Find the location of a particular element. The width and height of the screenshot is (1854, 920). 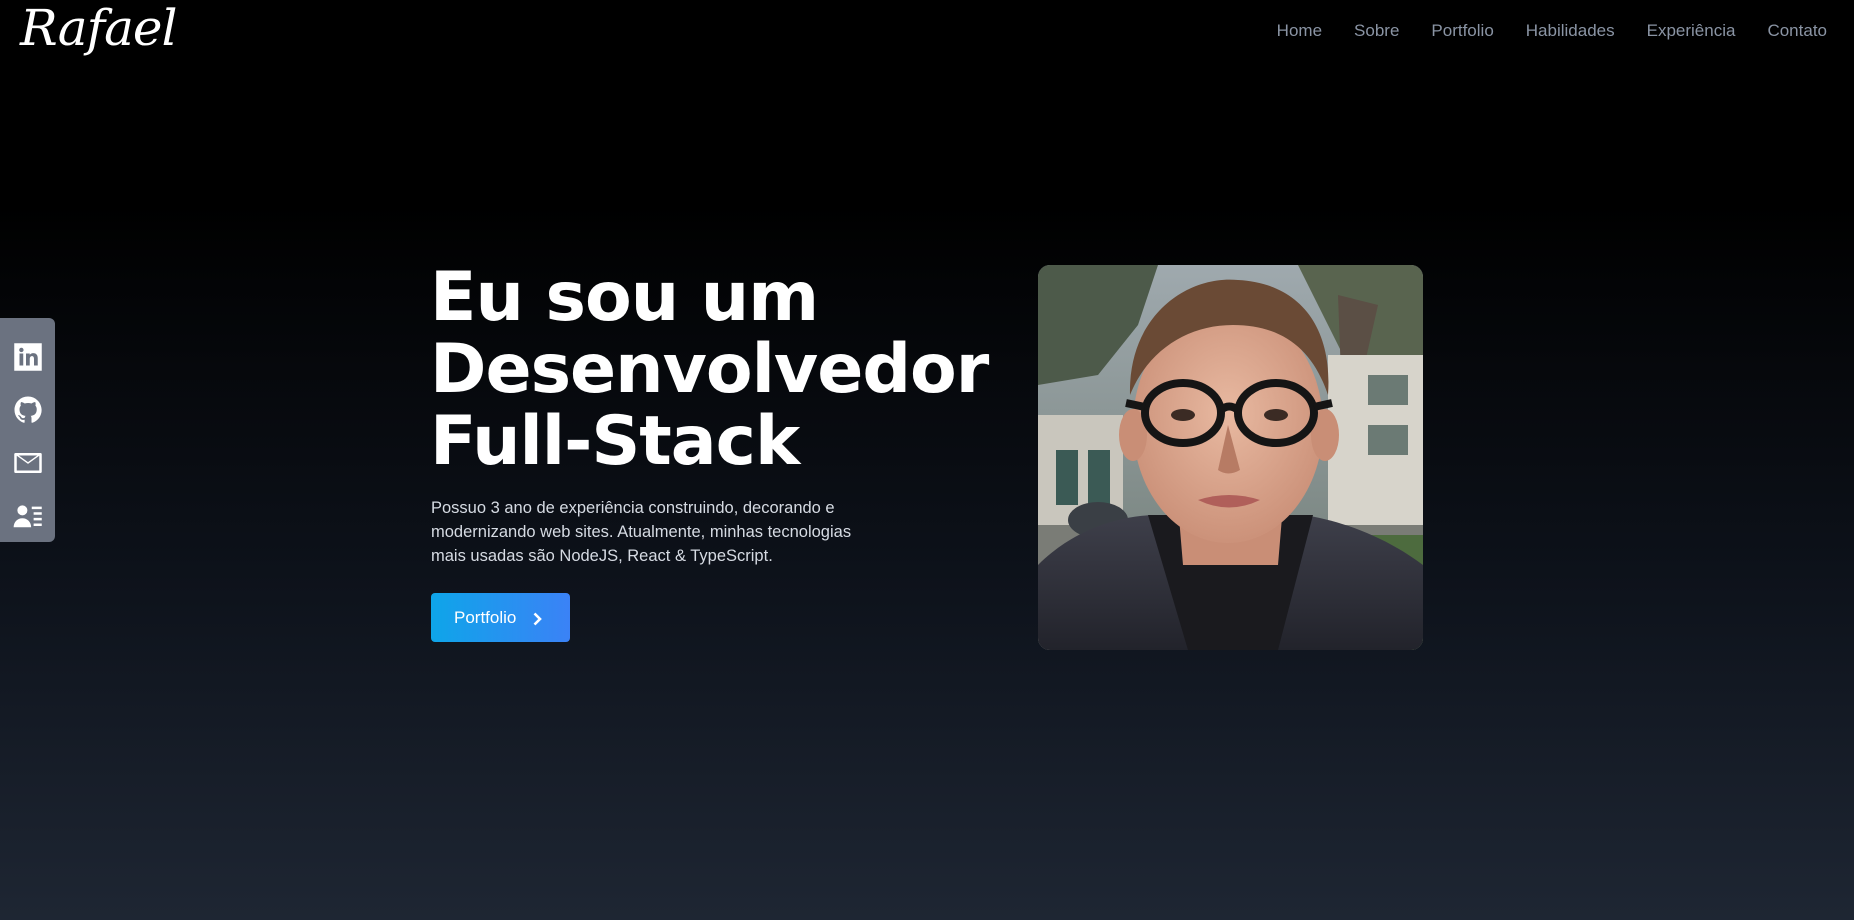

nav-link-portfolio: Portfolio is located at coordinates (1462, 31).